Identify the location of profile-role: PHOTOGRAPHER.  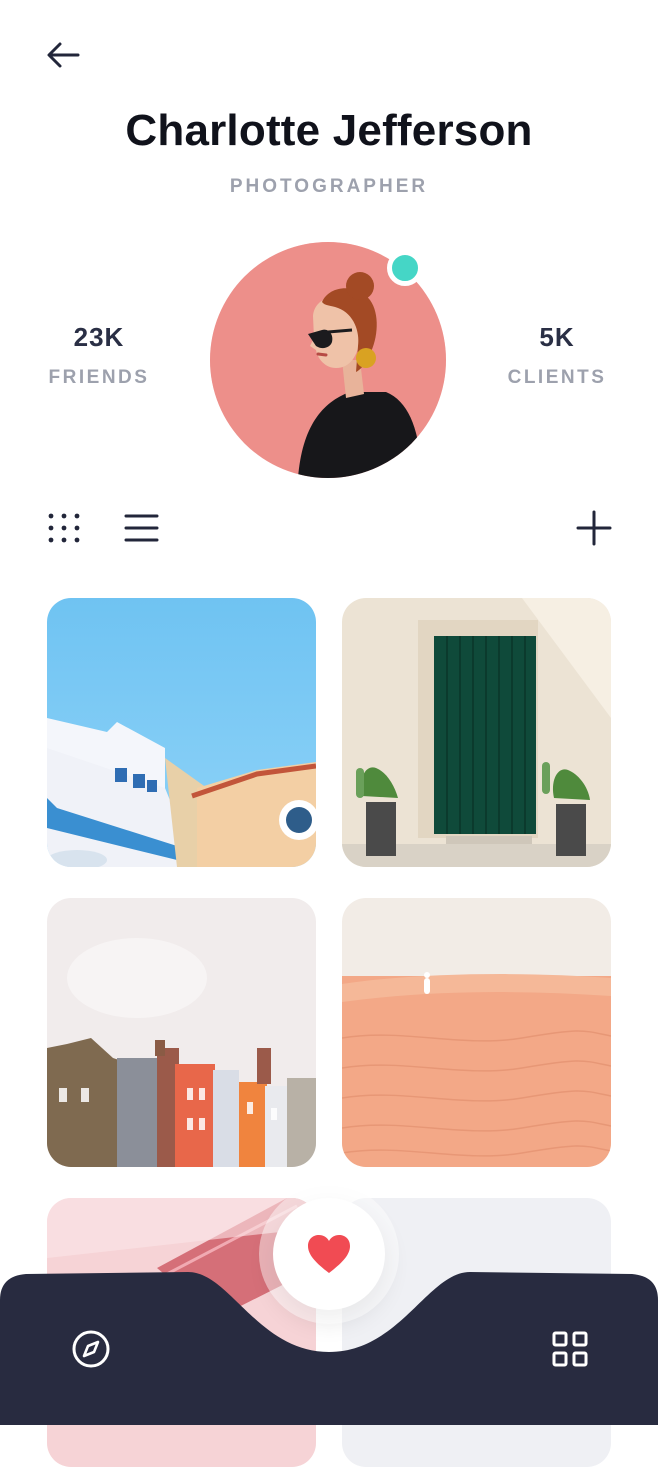
(329, 186).